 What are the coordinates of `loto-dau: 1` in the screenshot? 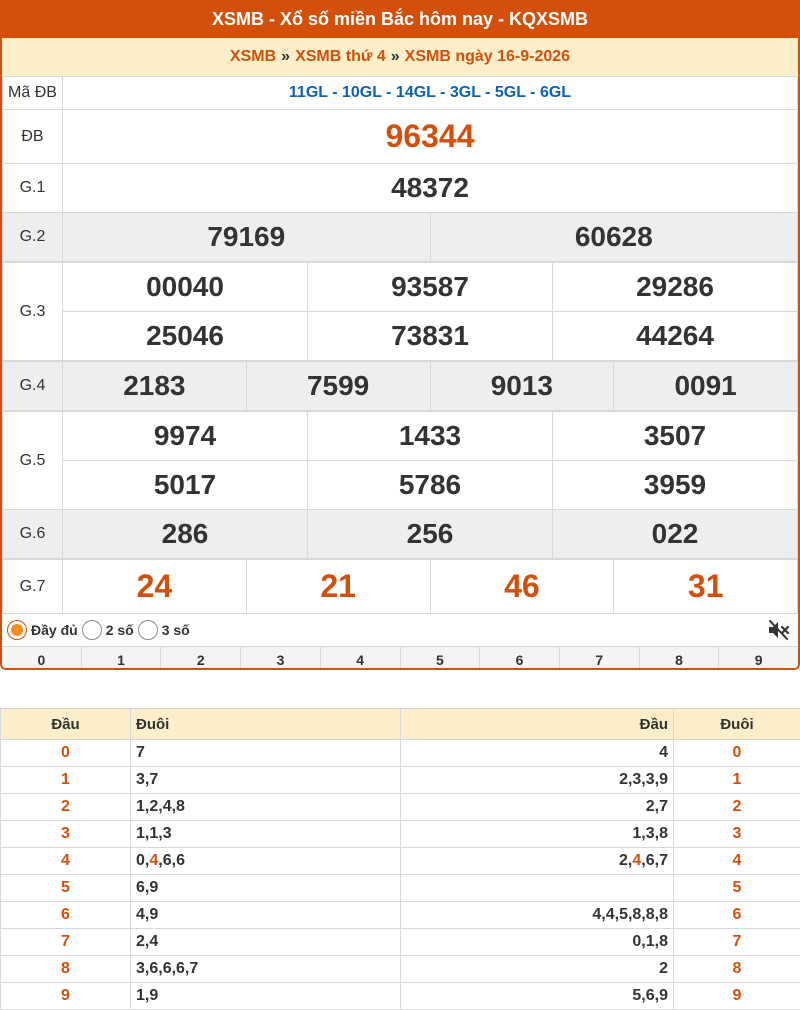 It's located at (65, 780).